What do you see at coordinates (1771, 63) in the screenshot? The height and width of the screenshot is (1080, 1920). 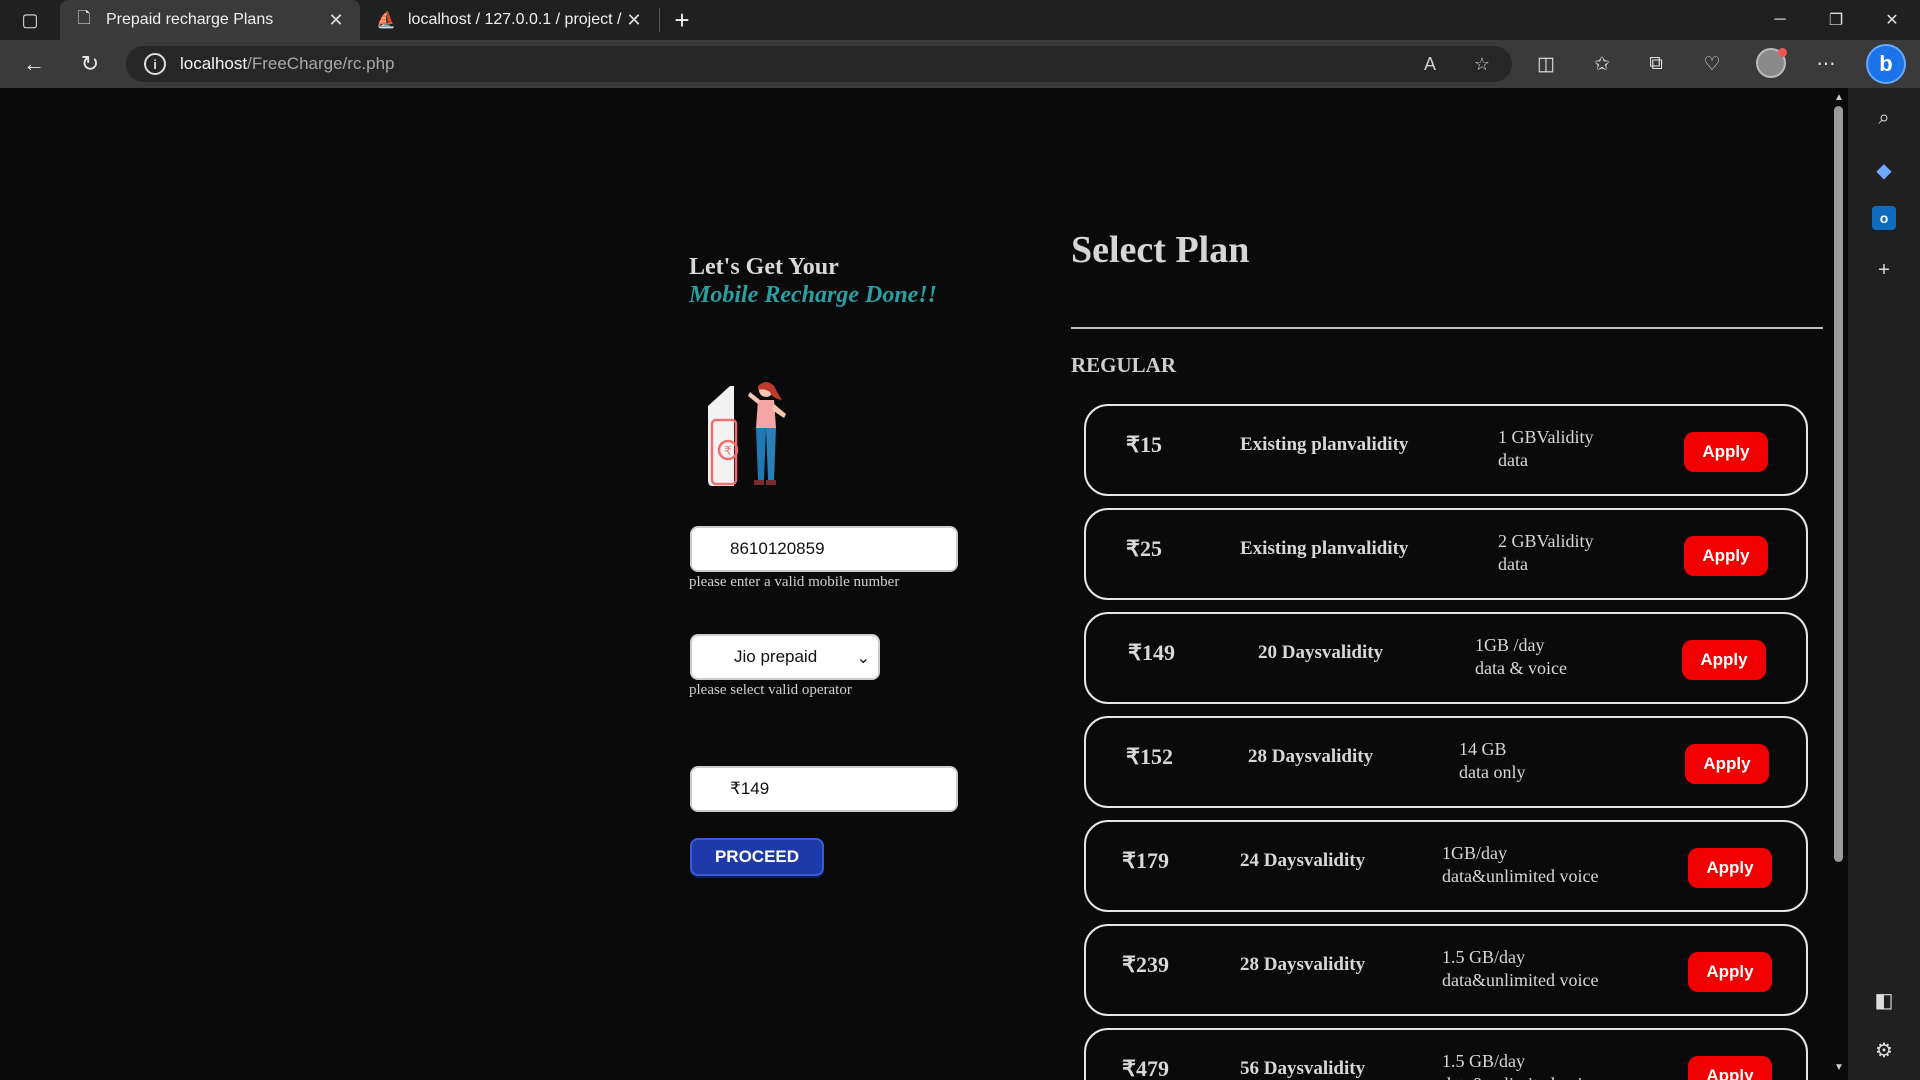 I see `profile-avatar` at bounding box center [1771, 63].